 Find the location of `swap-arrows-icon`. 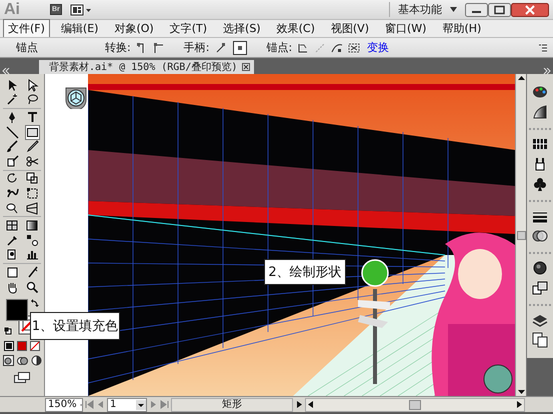

swap-arrows-icon is located at coordinates (35, 303).